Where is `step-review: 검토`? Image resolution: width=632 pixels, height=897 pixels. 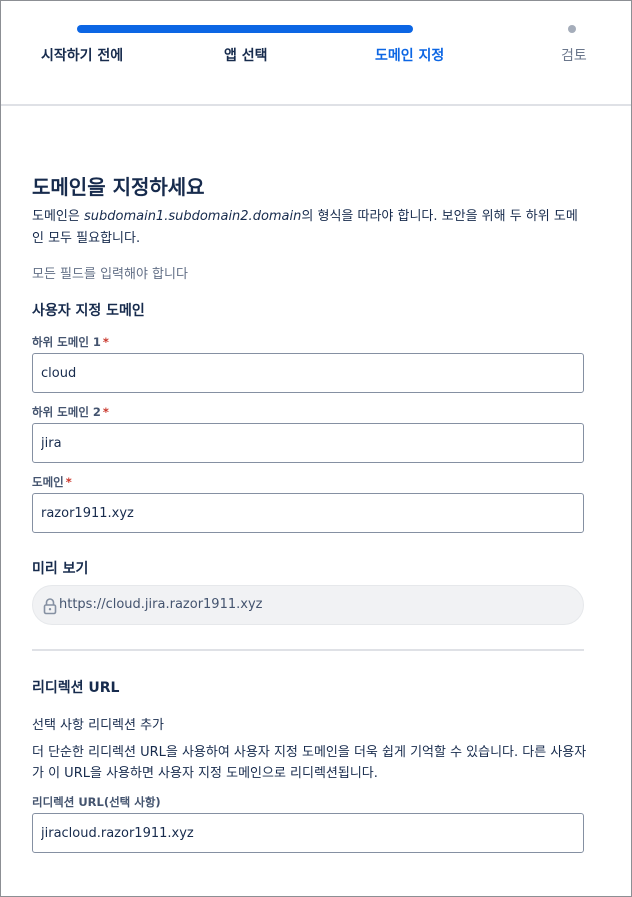 step-review: 검토 is located at coordinates (574, 56).